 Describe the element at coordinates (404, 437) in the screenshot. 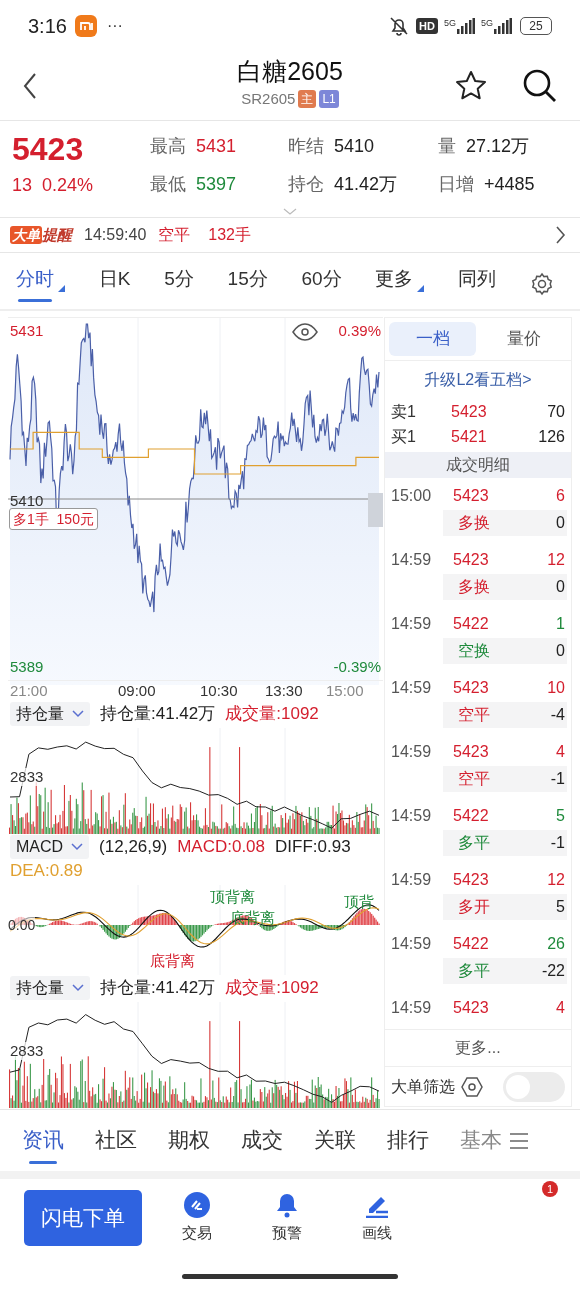

I see `order-side-label: 买1` at that location.